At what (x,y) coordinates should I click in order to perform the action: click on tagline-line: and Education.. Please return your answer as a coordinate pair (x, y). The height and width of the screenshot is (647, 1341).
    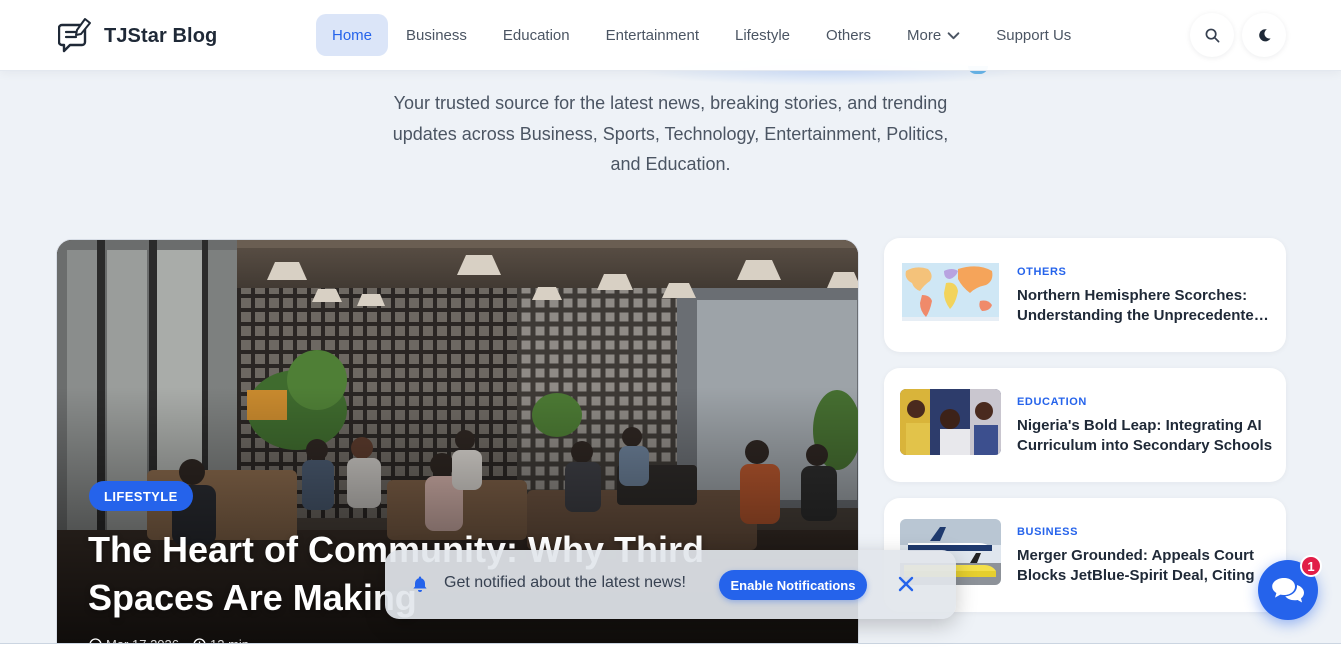
    Looking at the image, I should click on (670, 164).